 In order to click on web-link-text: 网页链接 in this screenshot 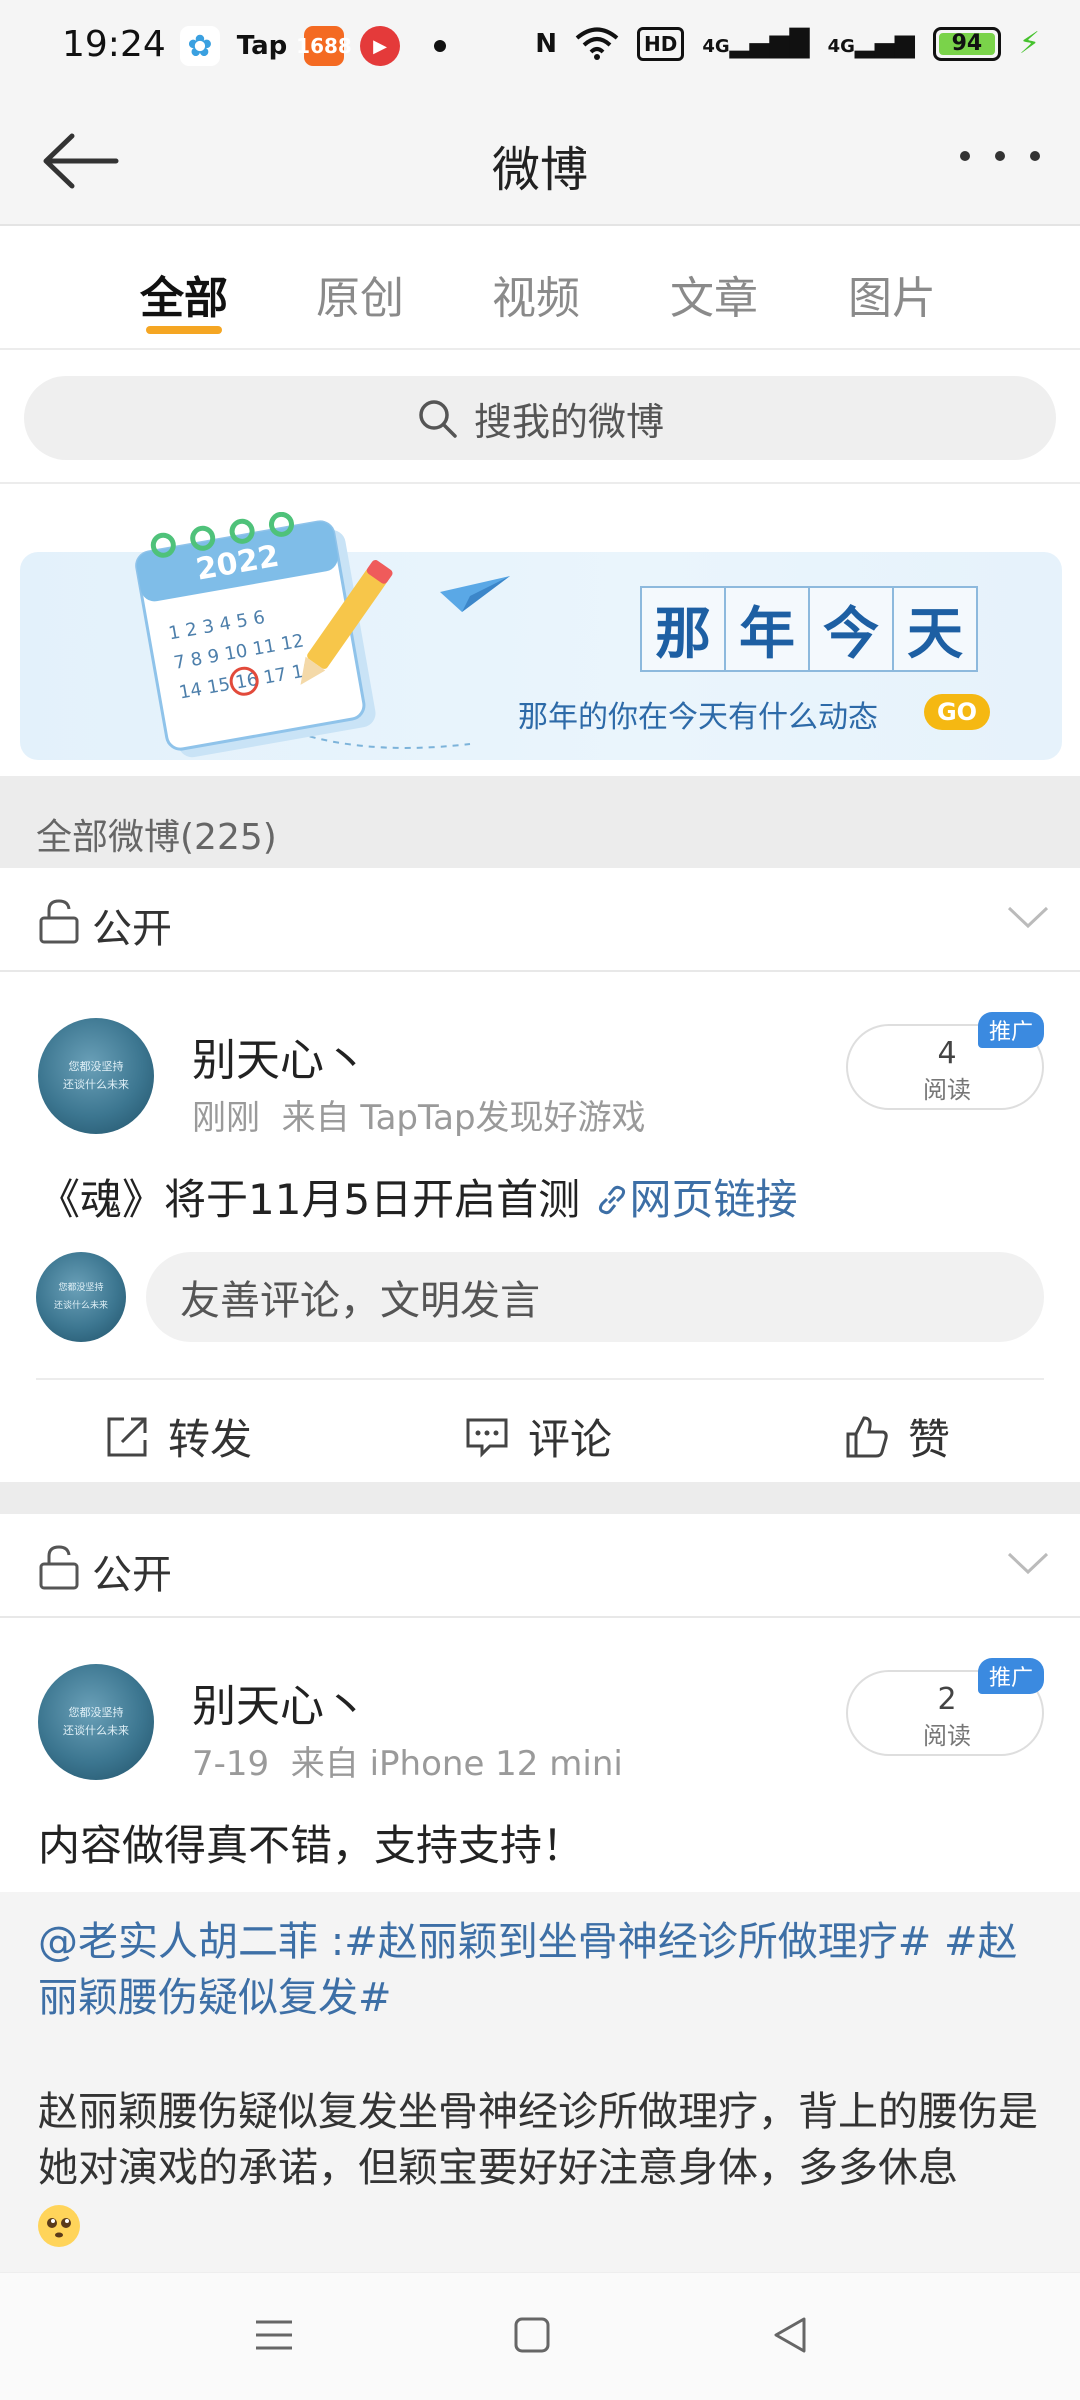, I will do `click(713, 1199)`.